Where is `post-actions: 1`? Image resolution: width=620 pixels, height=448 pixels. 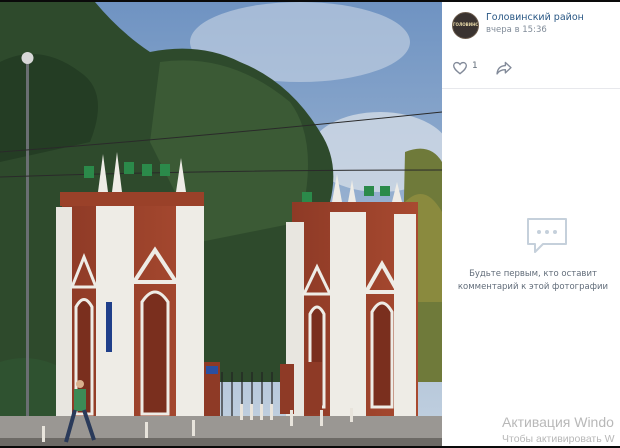 post-actions: 1 is located at coordinates (531, 69).